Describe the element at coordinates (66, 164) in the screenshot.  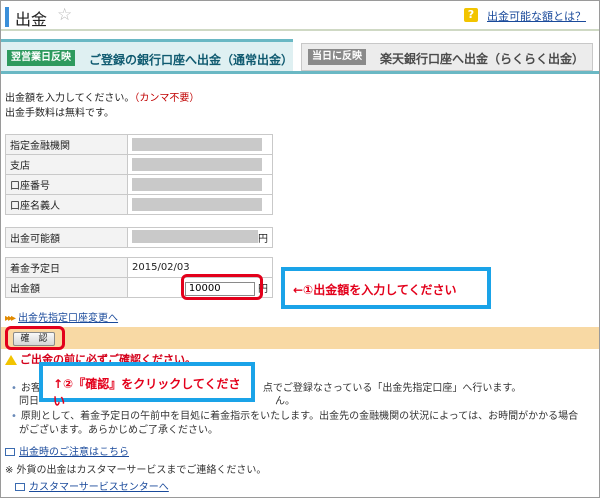
I see `branch-label: 支店` at that location.